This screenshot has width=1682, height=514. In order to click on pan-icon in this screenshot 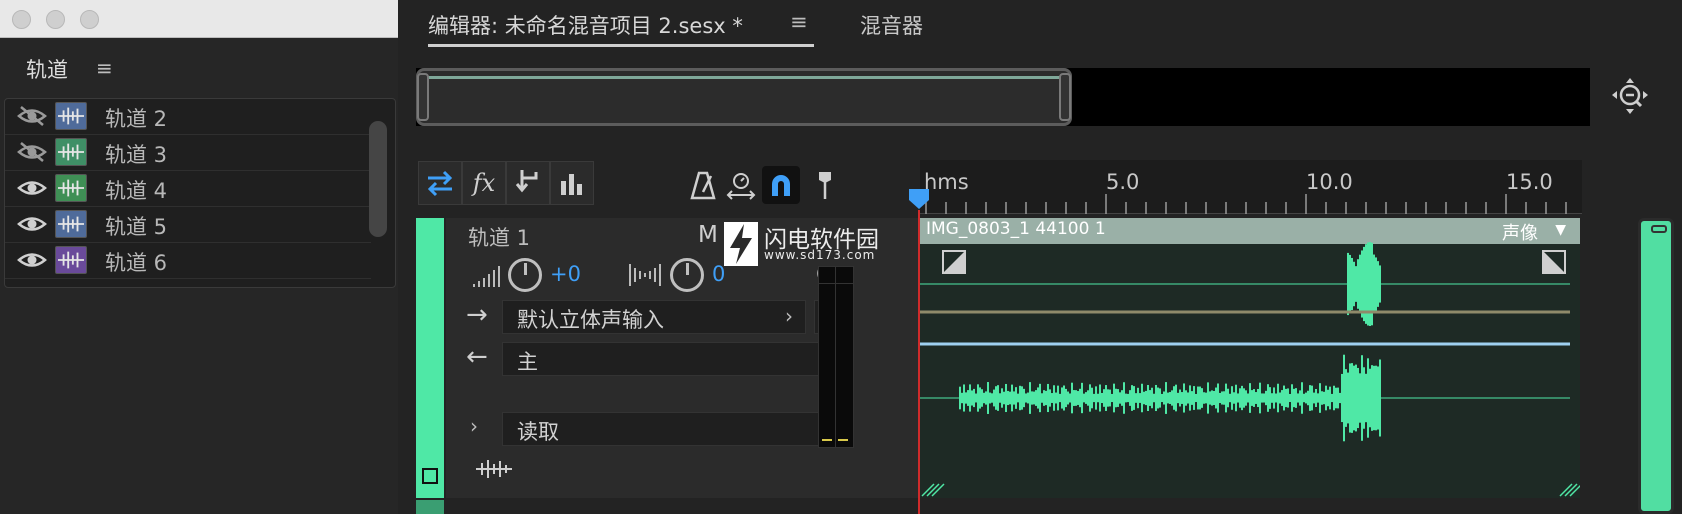, I will do `click(645, 275)`.